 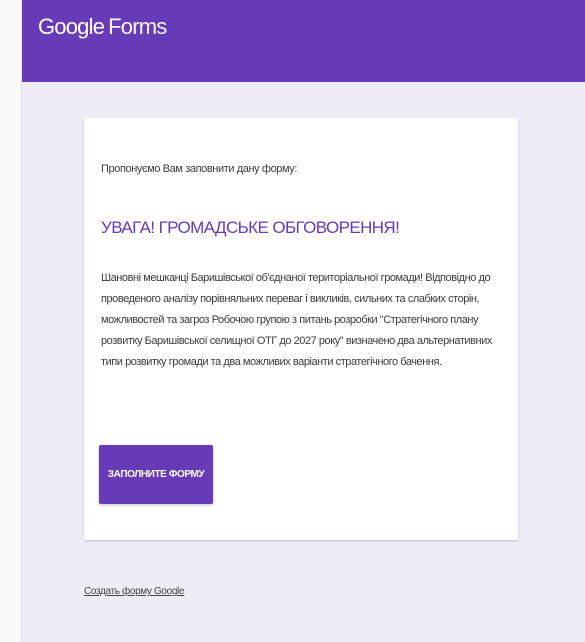 What do you see at coordinates (303, 41) in the screenshot?
I see `header-bar: Google Forms` at bounding box center [303, 41].